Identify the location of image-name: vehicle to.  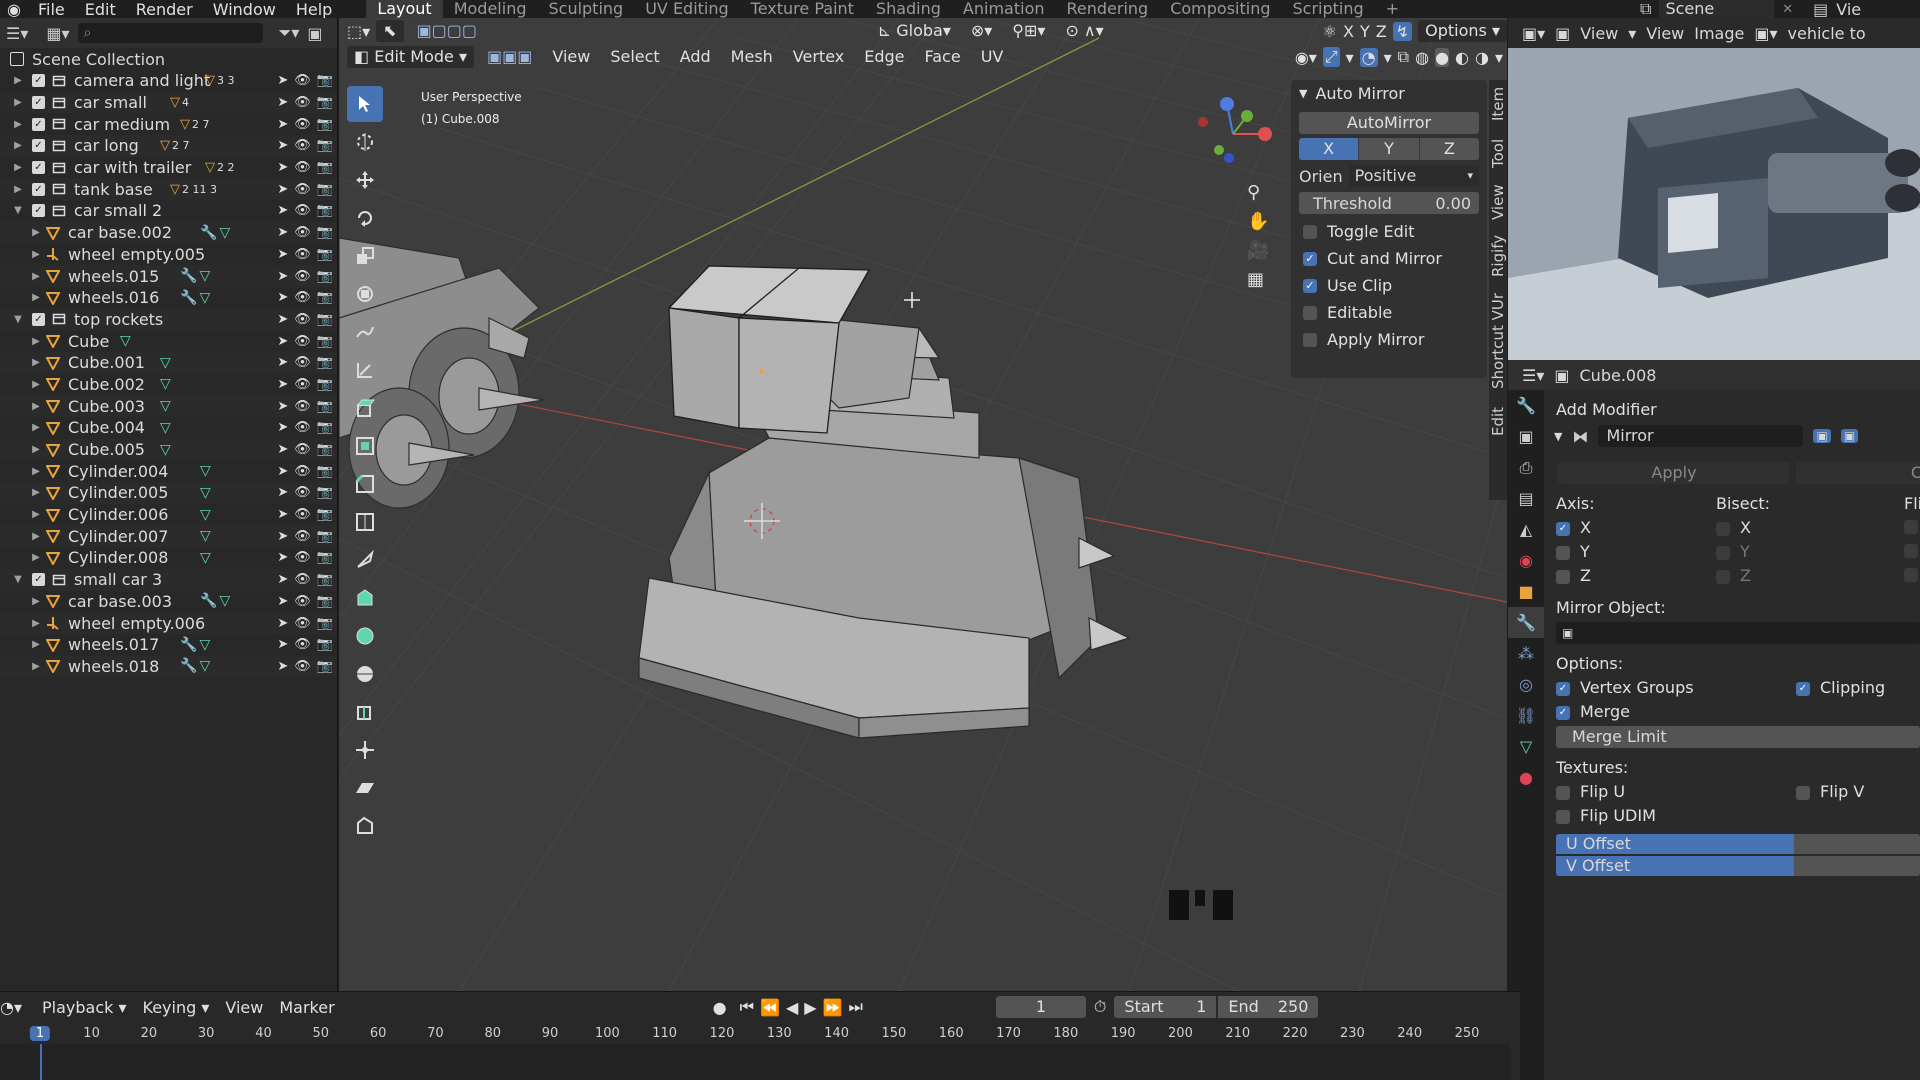
(1827, 33).